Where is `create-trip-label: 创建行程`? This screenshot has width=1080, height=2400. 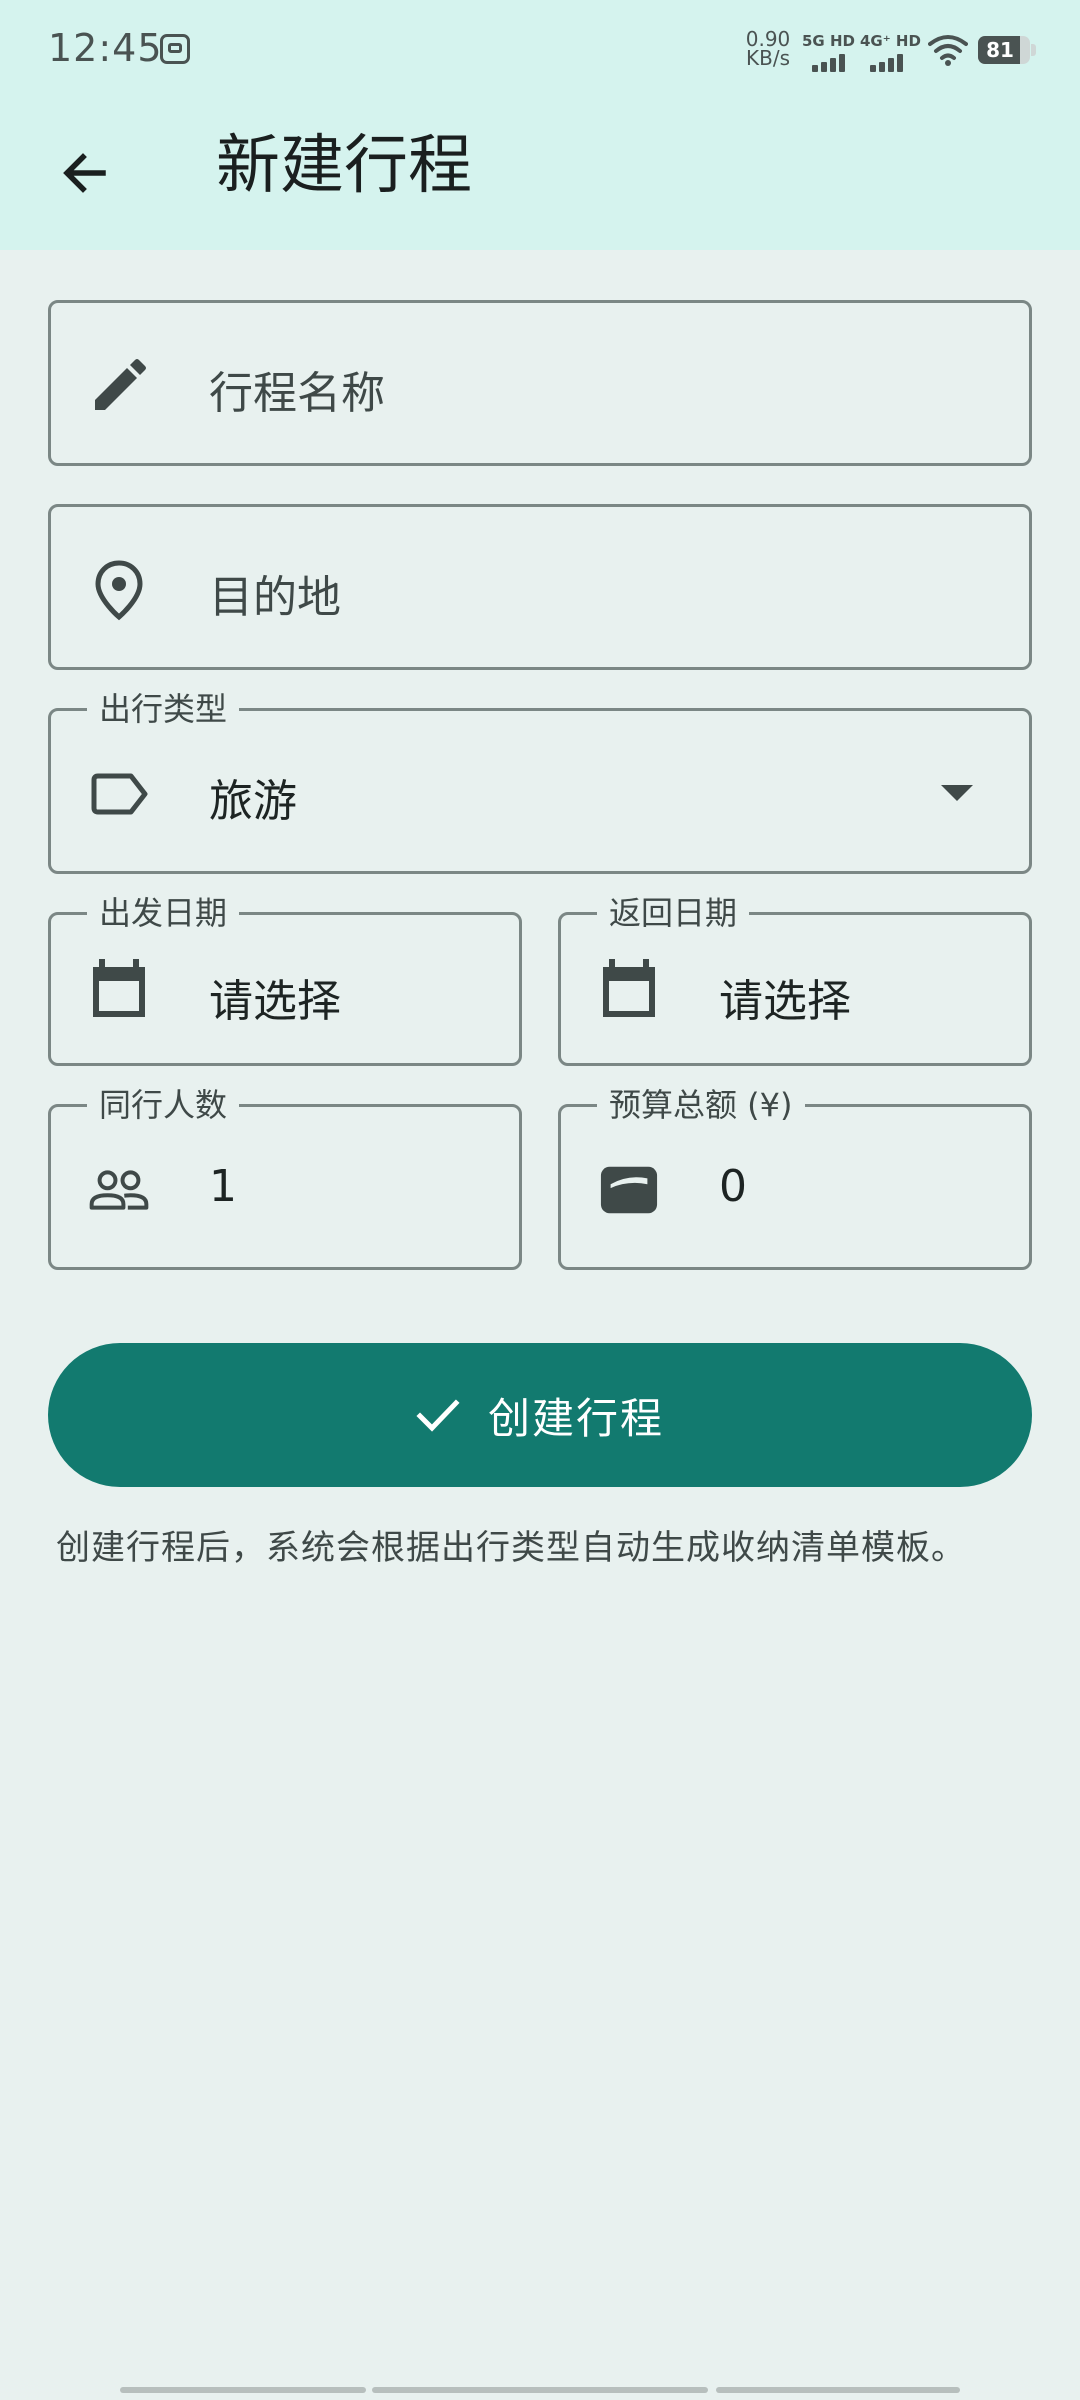 create-trip-label: 创建行程 is located at coordinates (575, 1418).